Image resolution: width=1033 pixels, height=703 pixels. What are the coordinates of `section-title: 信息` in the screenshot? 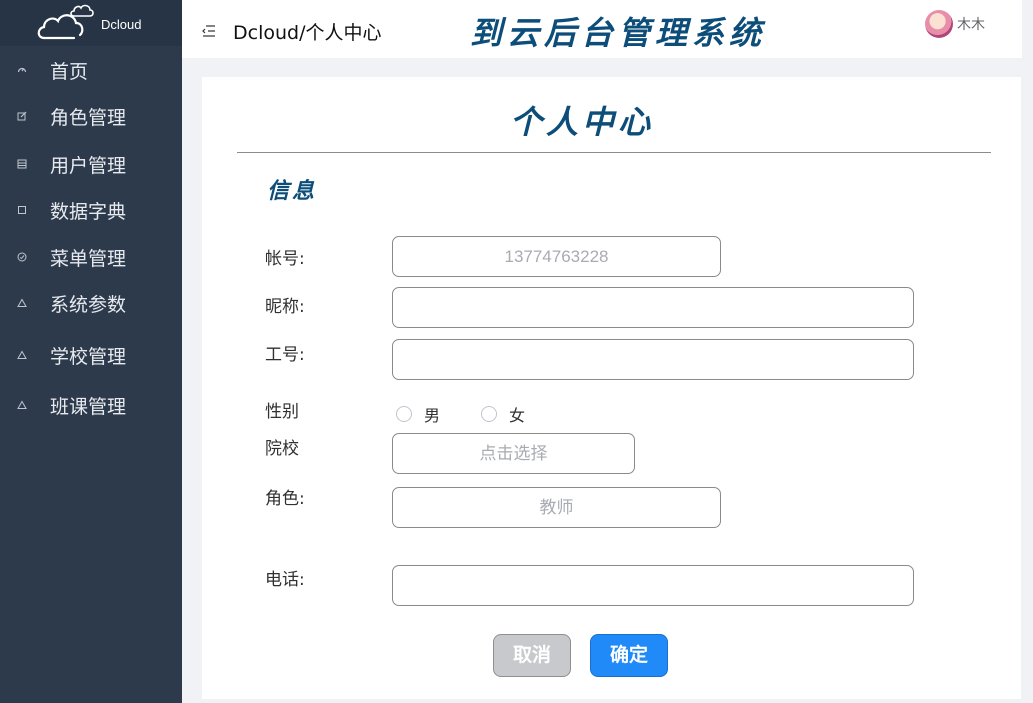 It's located at (292, 191).